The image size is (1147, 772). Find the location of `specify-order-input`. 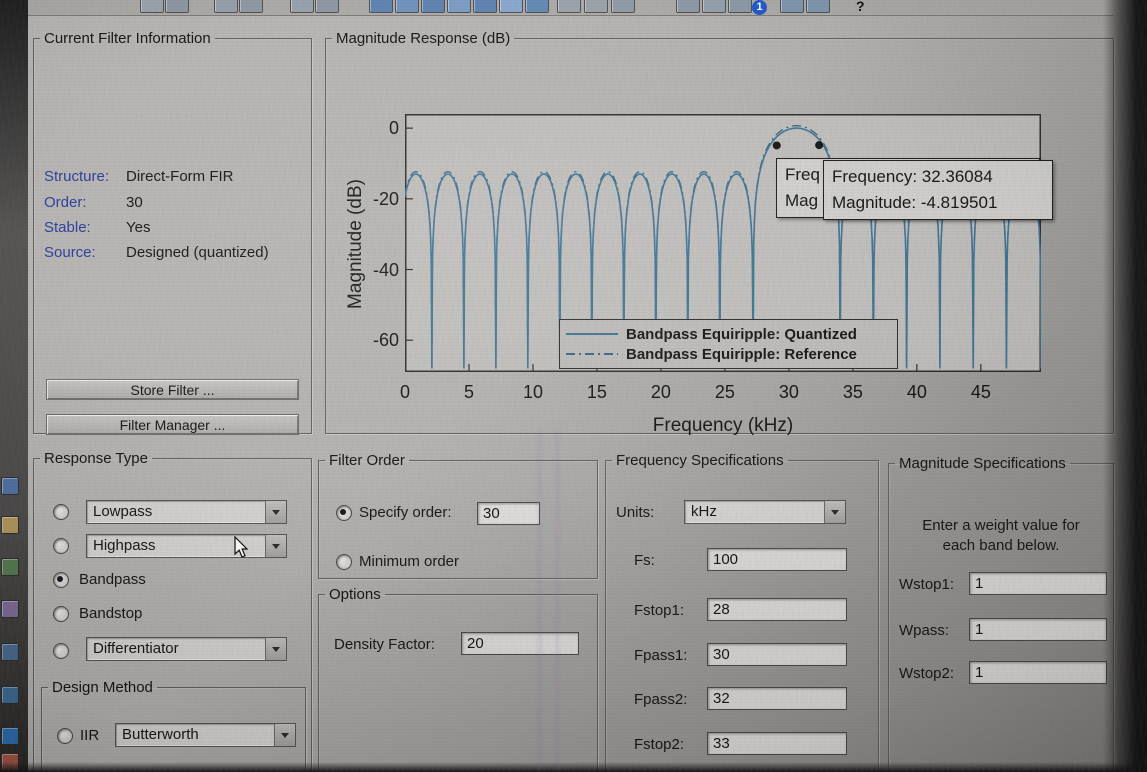

specify-order-input is located at coordinates (508, 513).